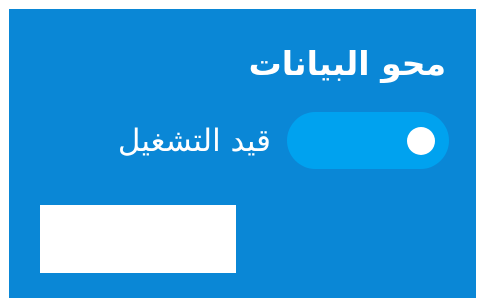 This screenshot has width=485, height=307. I want to click on setting-title: محو البيانات, so click(347, 63).